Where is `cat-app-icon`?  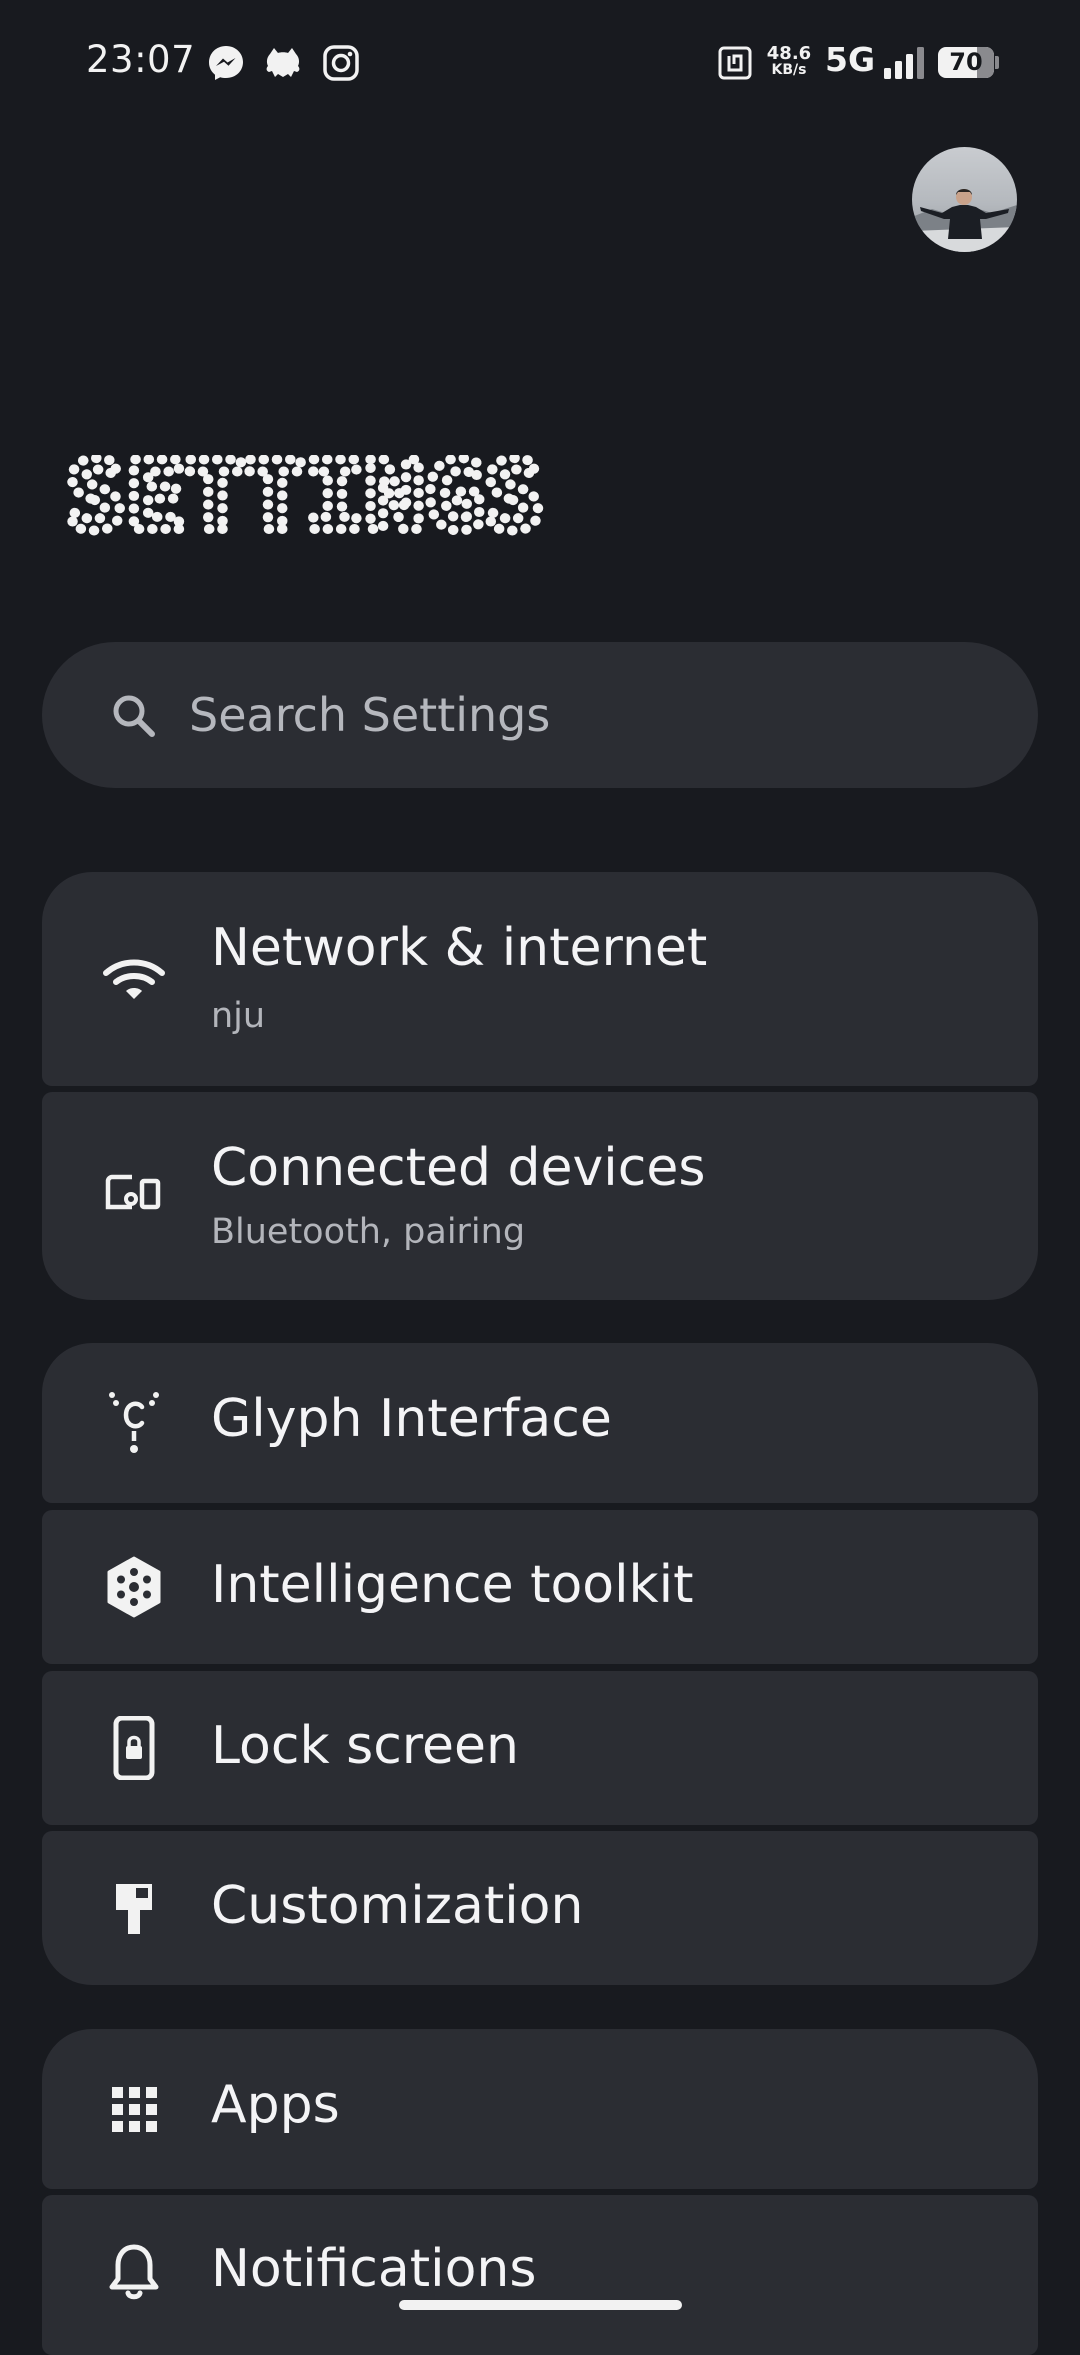 cat-app-icon is located at coordinates (283, 62).